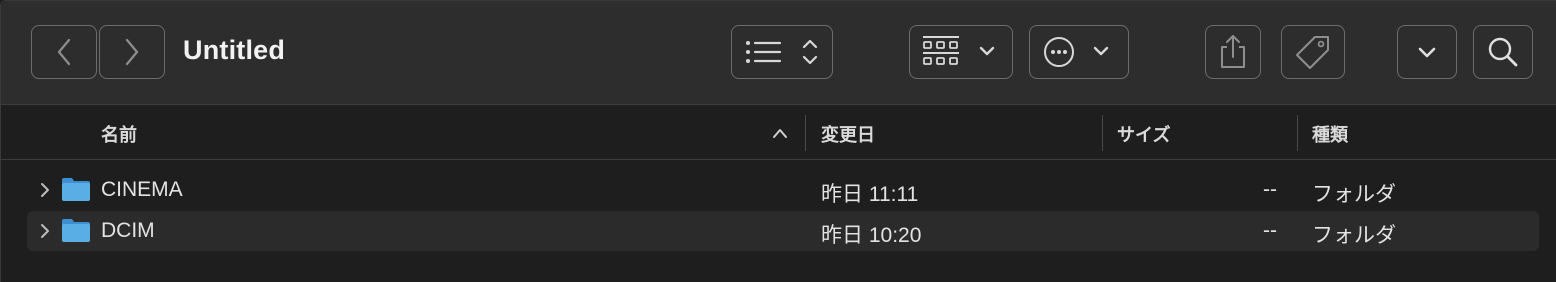  I want to click on back-button, so click(64, 52).